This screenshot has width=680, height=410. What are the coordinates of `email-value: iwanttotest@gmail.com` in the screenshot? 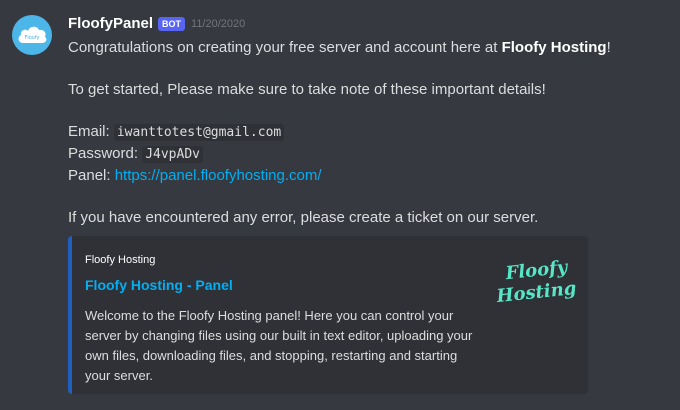 It's located at (199, 132).